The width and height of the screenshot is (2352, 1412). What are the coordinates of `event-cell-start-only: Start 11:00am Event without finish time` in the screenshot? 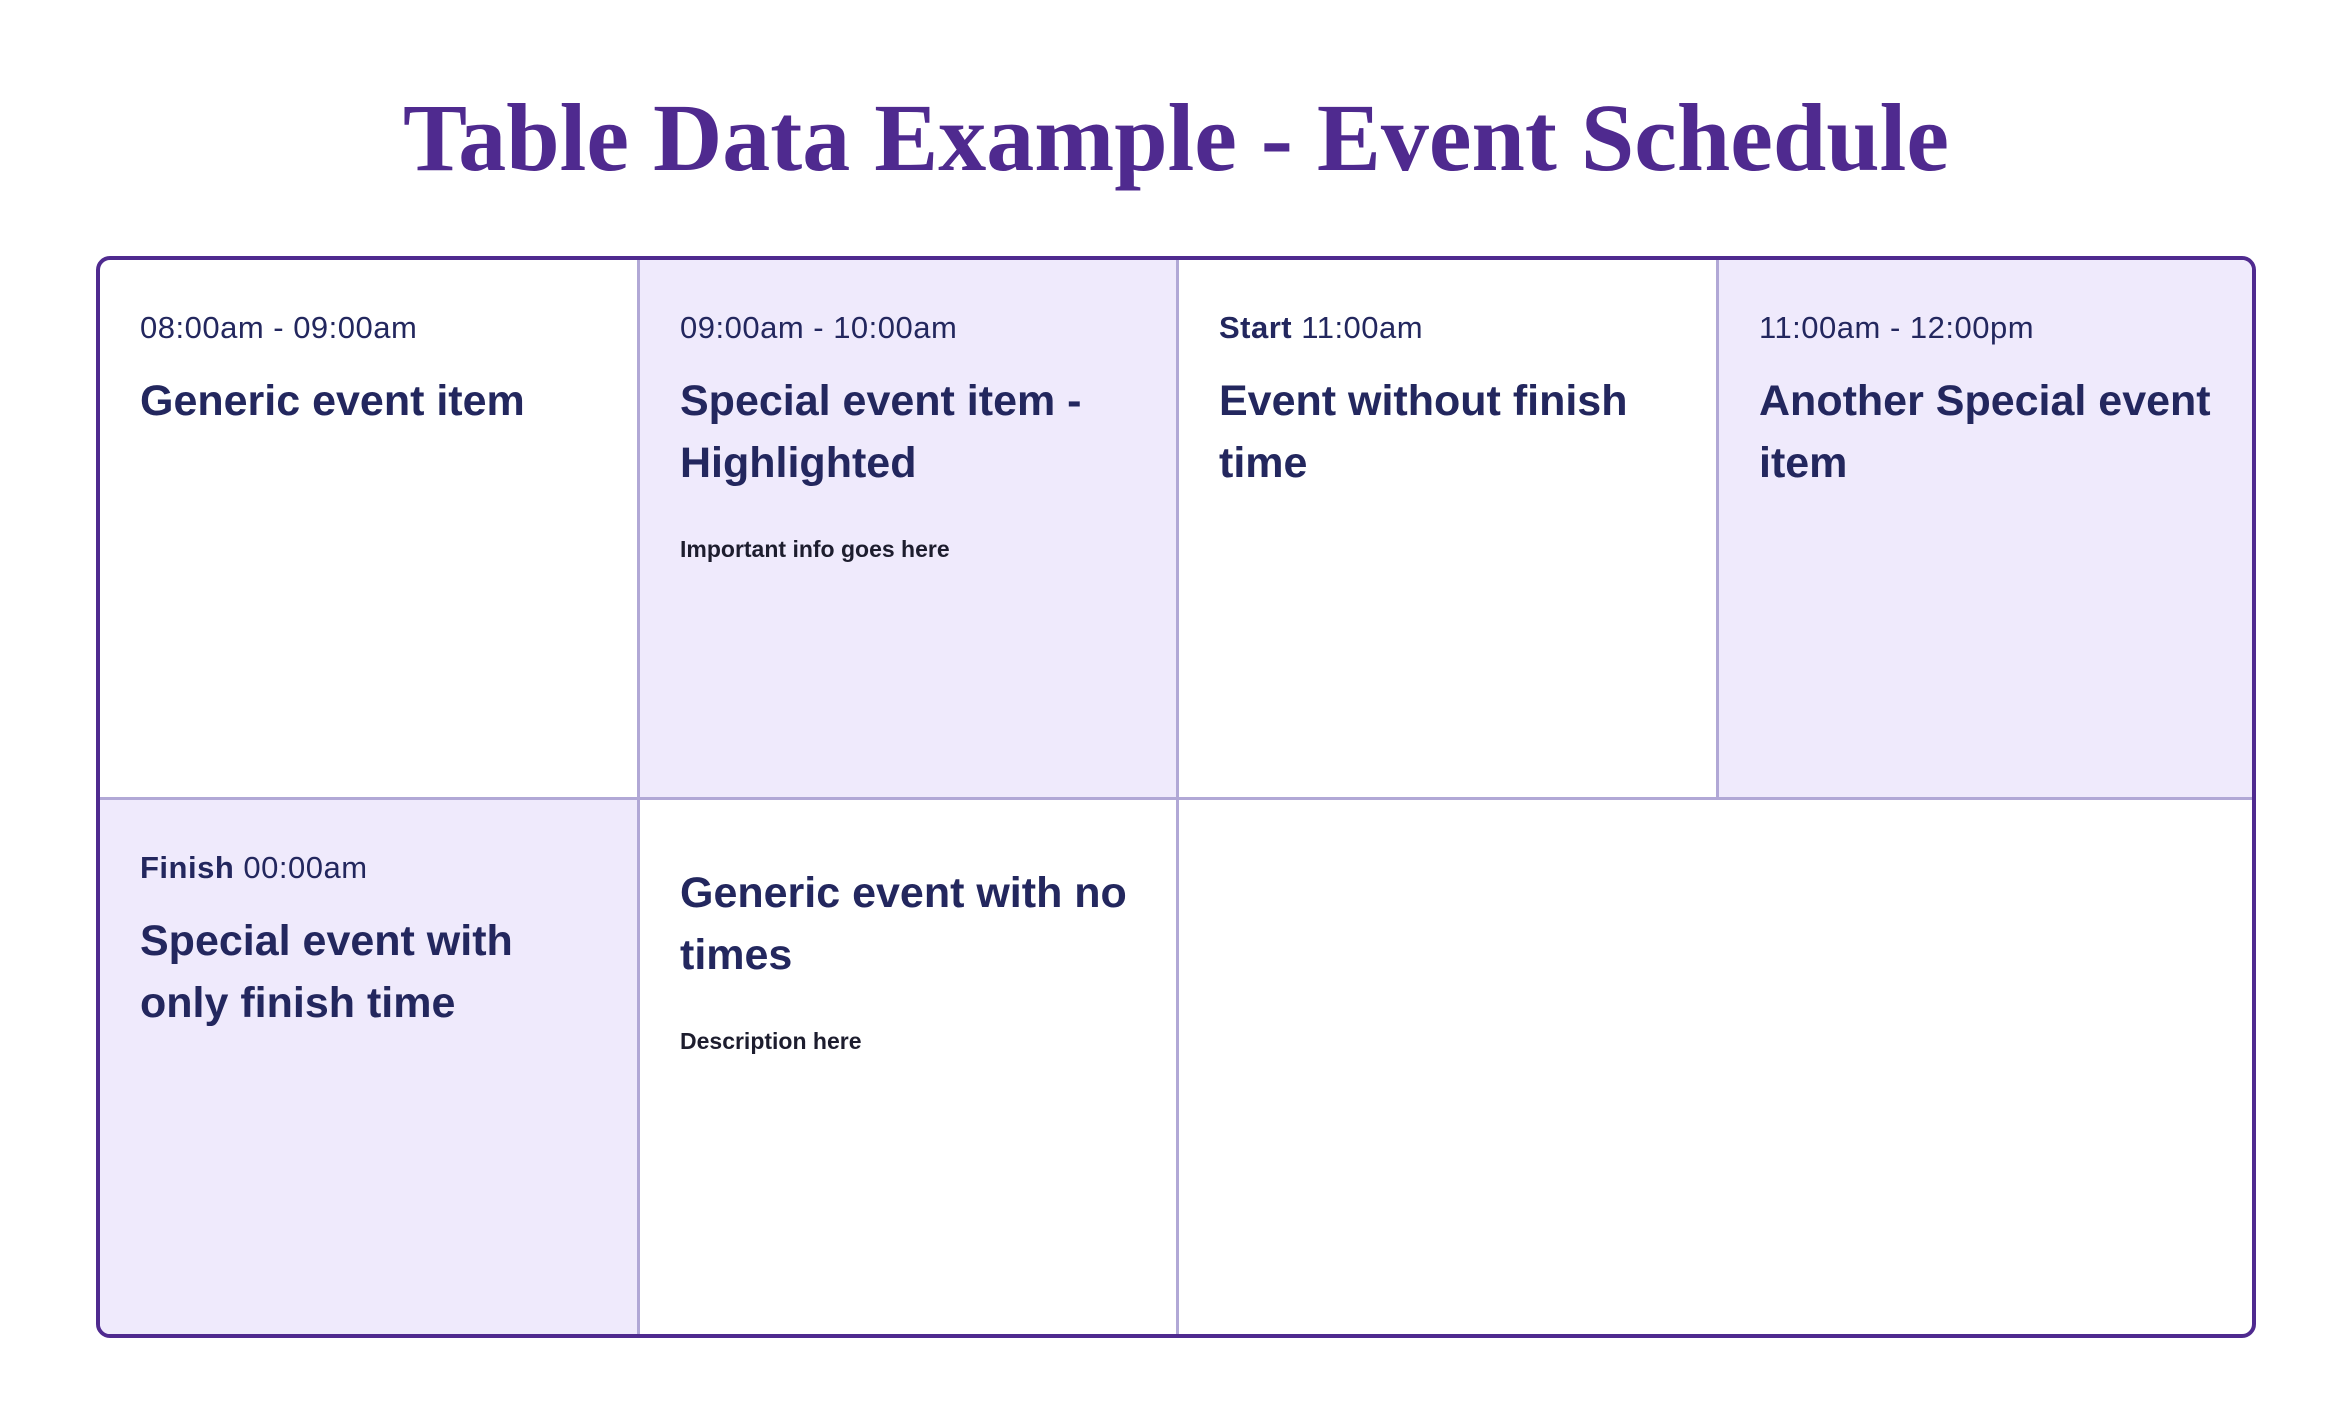 It's located at (1448, 529).